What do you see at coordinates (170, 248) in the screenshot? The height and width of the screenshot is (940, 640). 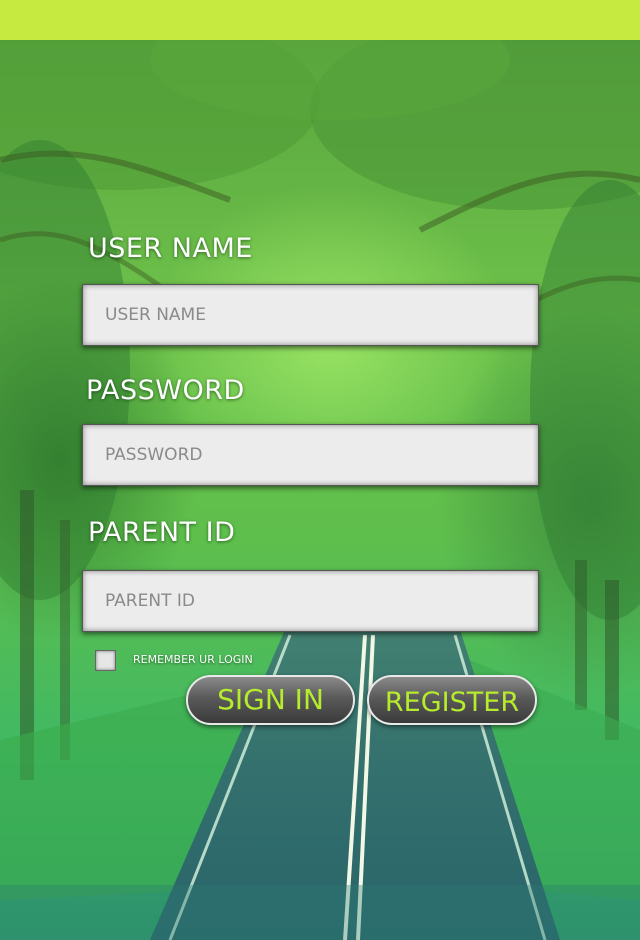 I see `username-label: USER NAME` at bounding box center [170, 248].